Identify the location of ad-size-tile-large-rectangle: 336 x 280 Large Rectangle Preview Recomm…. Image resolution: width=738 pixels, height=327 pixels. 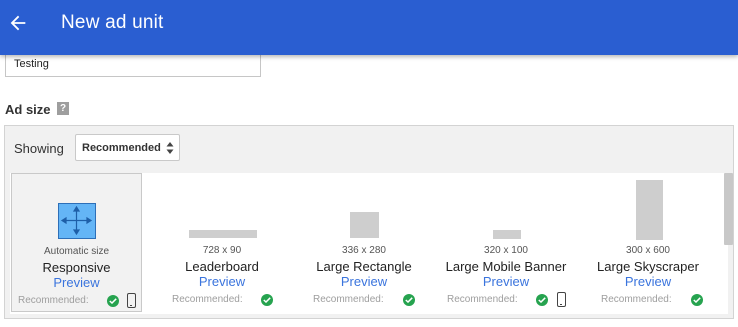
(364, 242).